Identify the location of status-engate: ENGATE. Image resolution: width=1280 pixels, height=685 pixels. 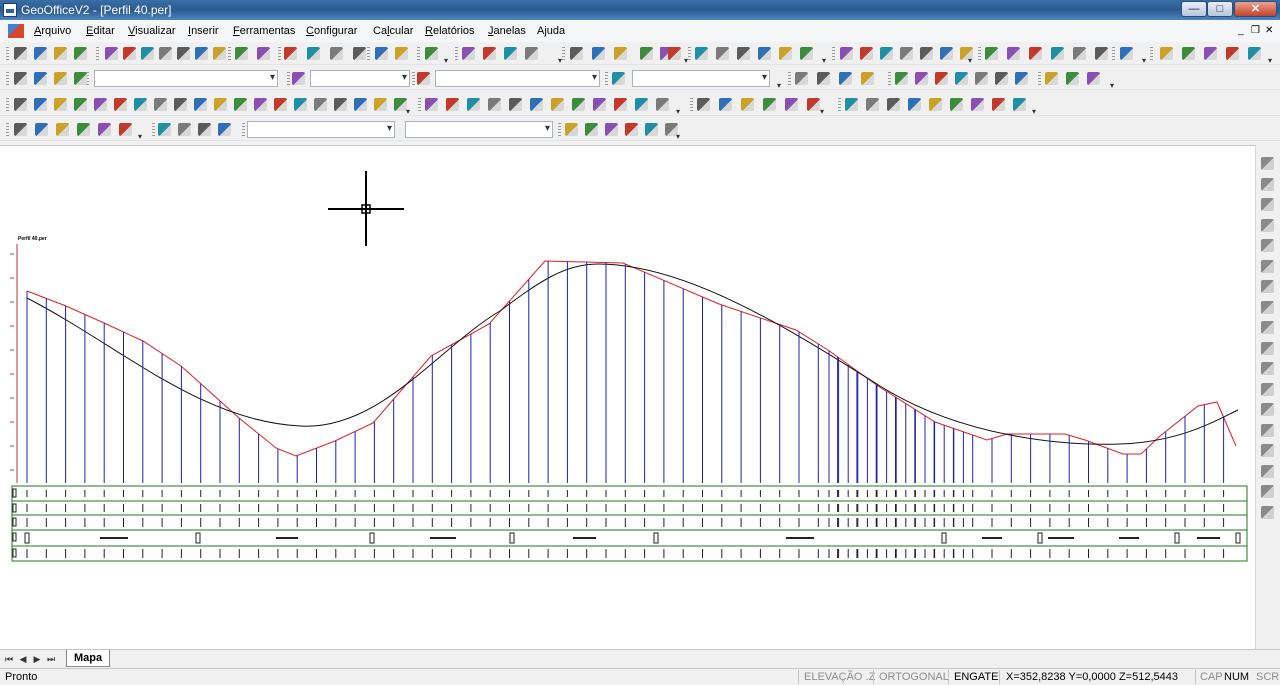
(976, 677).